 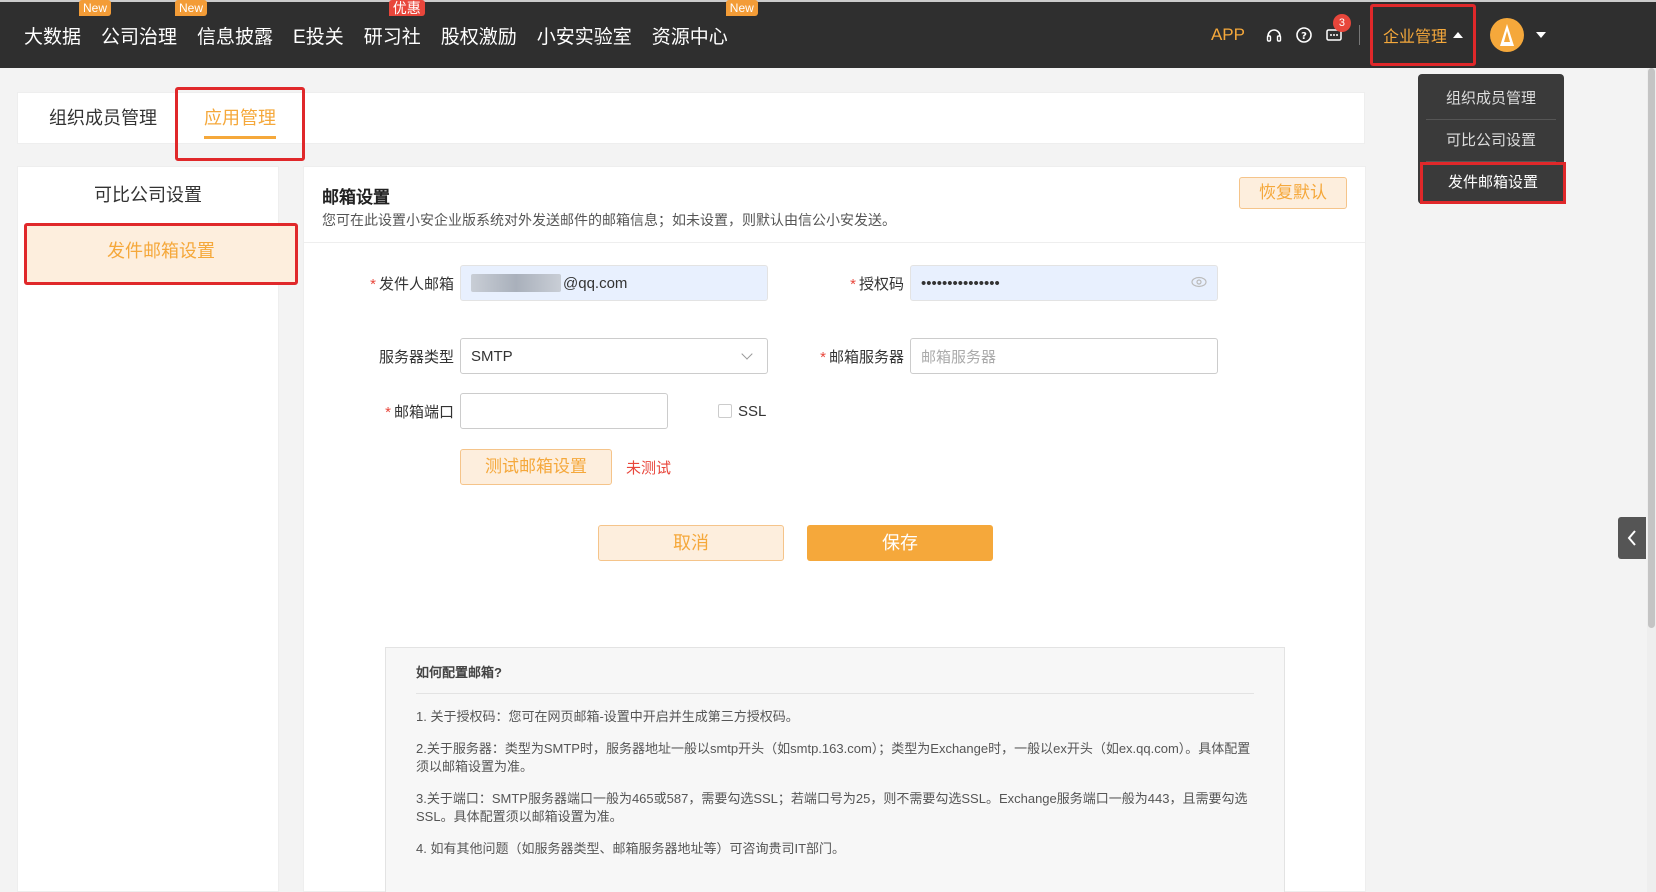 What do you see at coordinates (103, 119) in the screenshot?
I see `tab-members: 组织成员管理` at bounding box center [103, 119].